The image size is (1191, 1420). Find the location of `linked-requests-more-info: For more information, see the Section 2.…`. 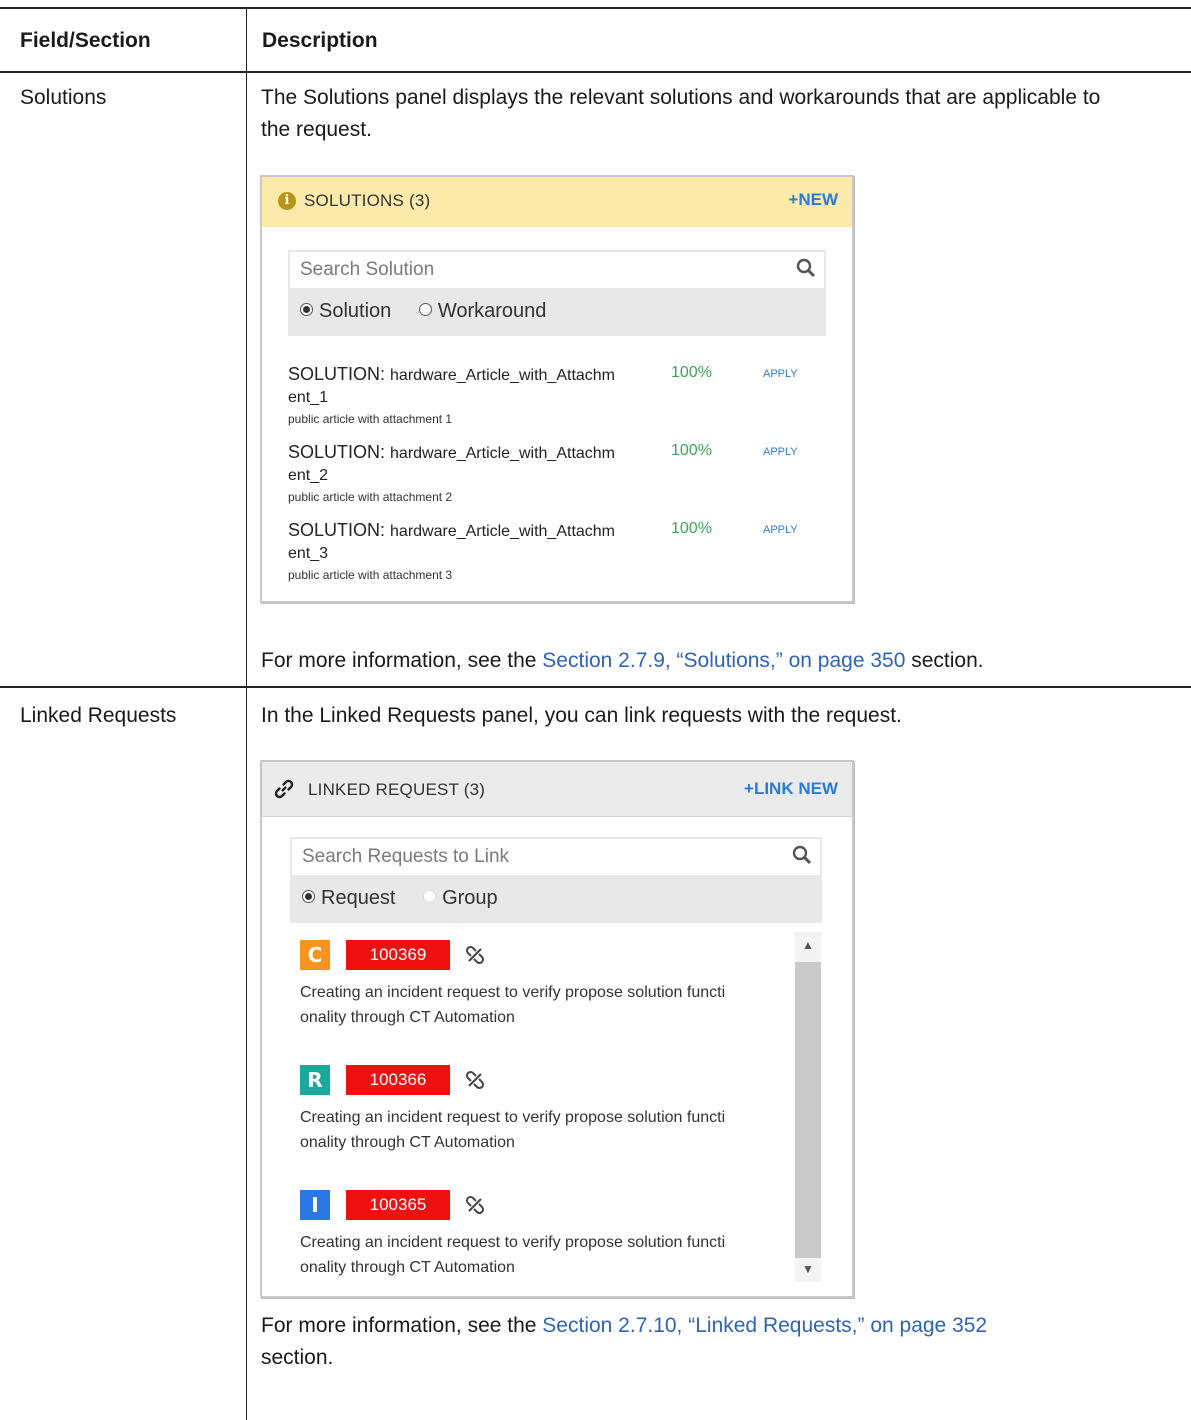

linked-requests-more-info: For more information, see the Section 2.… is located at coordinates (701, 1342).